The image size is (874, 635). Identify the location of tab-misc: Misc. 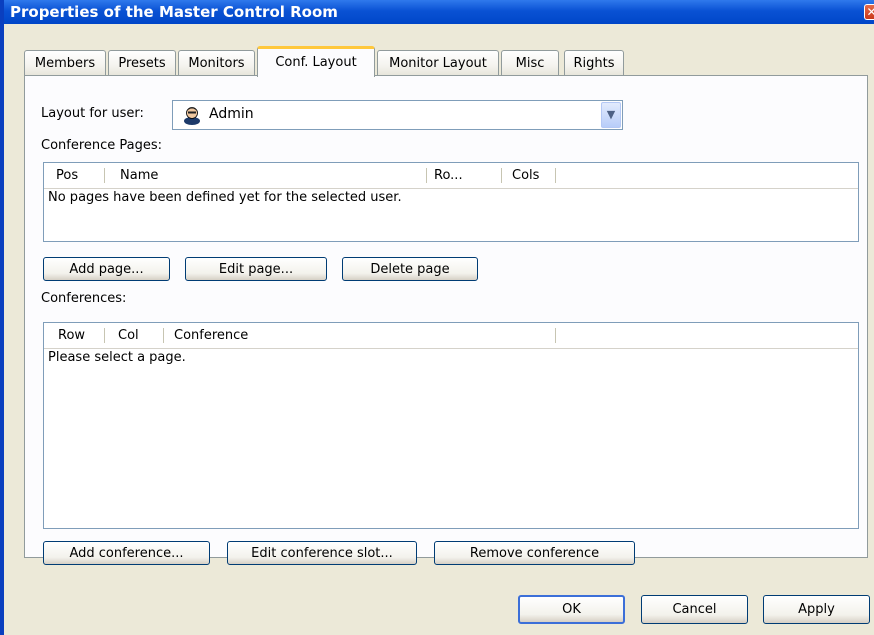
(530, 63).